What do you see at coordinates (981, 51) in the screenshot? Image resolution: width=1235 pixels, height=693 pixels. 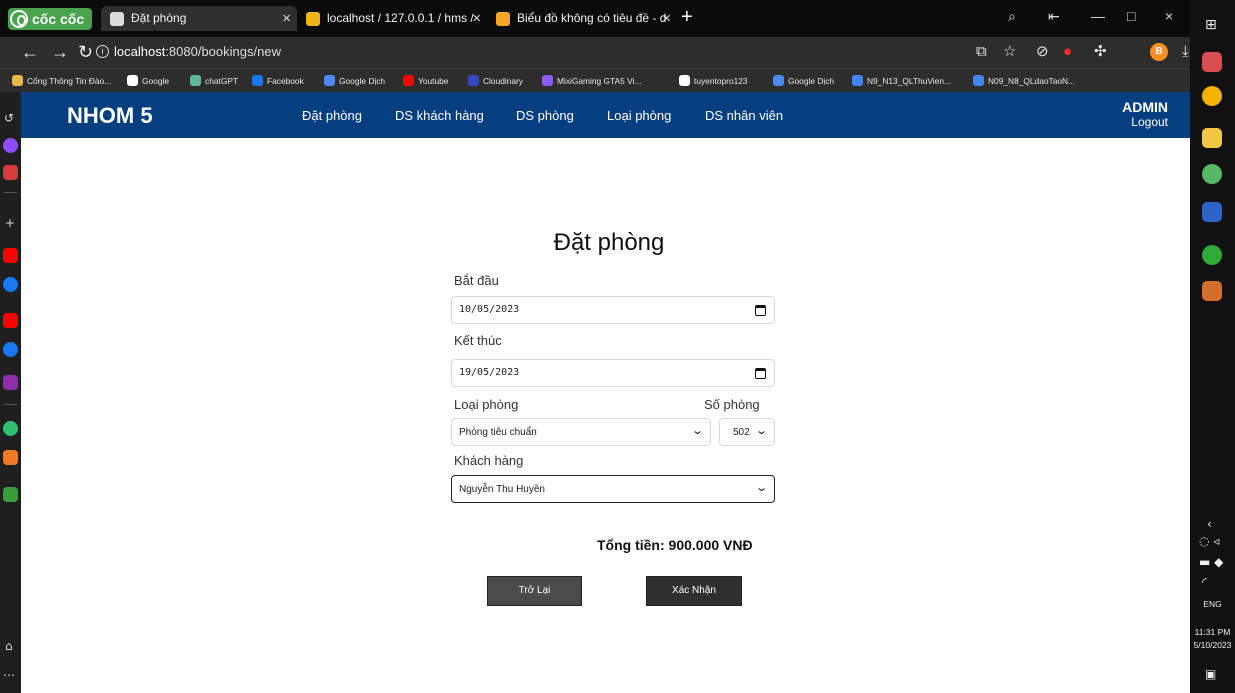 I see `share-icon: ⧉` at bounding box center [981, 51].